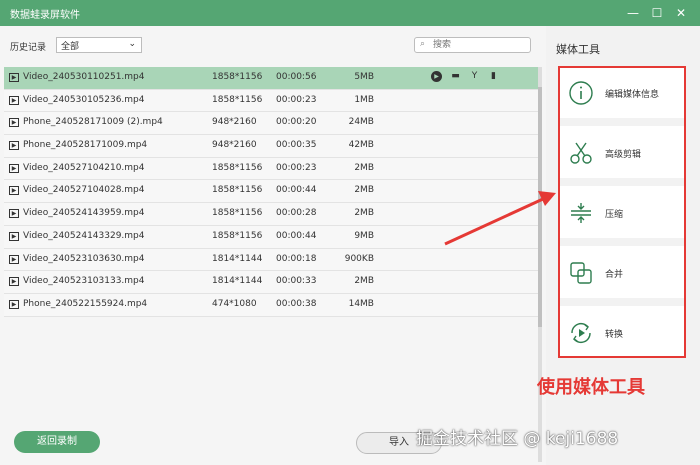 The height and width of the screenshot is (465, 700). What do you see at coordinates (423, 44) in the screenshot?
I see `search-icon: ⌕` at bounding box center [423, 44].